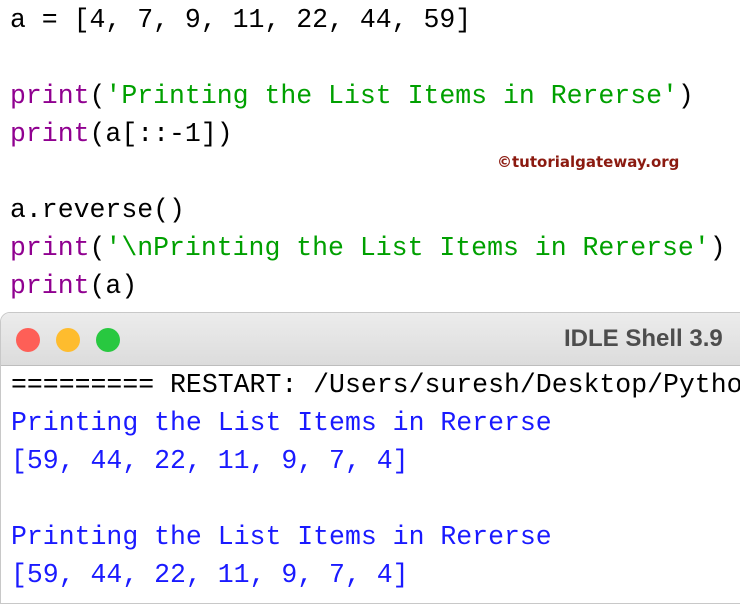 The image size is (740, 604). What do you see at coordinates (241, 20) in the screenshot?
I see `code-text: a = [4, 7, 9, 11, 22, 44, 59]` at bounding box center [241, 20].